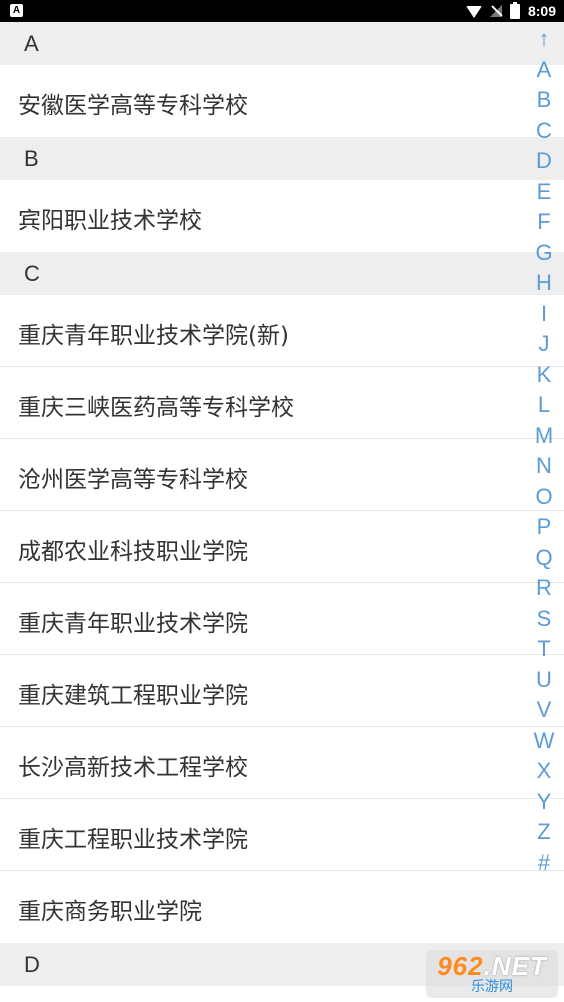 This screenshot has height=1002, width=564. I want to click on list-item: 长沙高新技术工程学校, so click(282, 763).